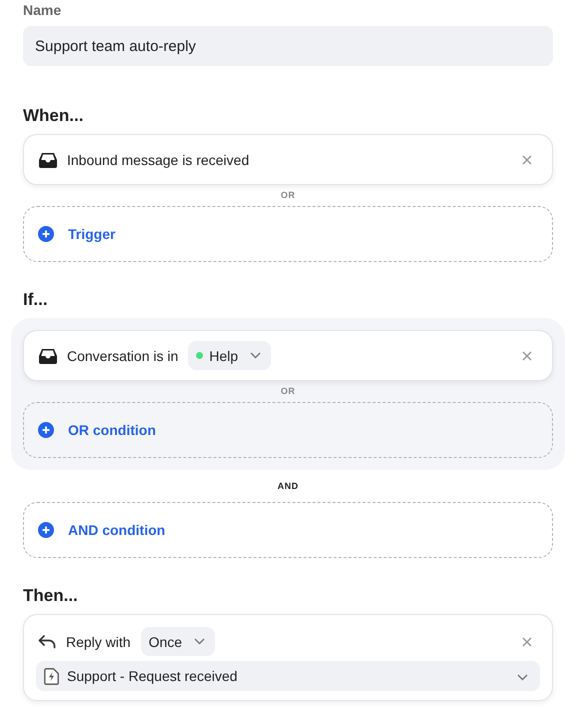 The height and width of the screenshot is (708, 584). What do you see at coordinates (51, 676) in the screenshot?
I see `template-icon` at bounding box center [51, 676].